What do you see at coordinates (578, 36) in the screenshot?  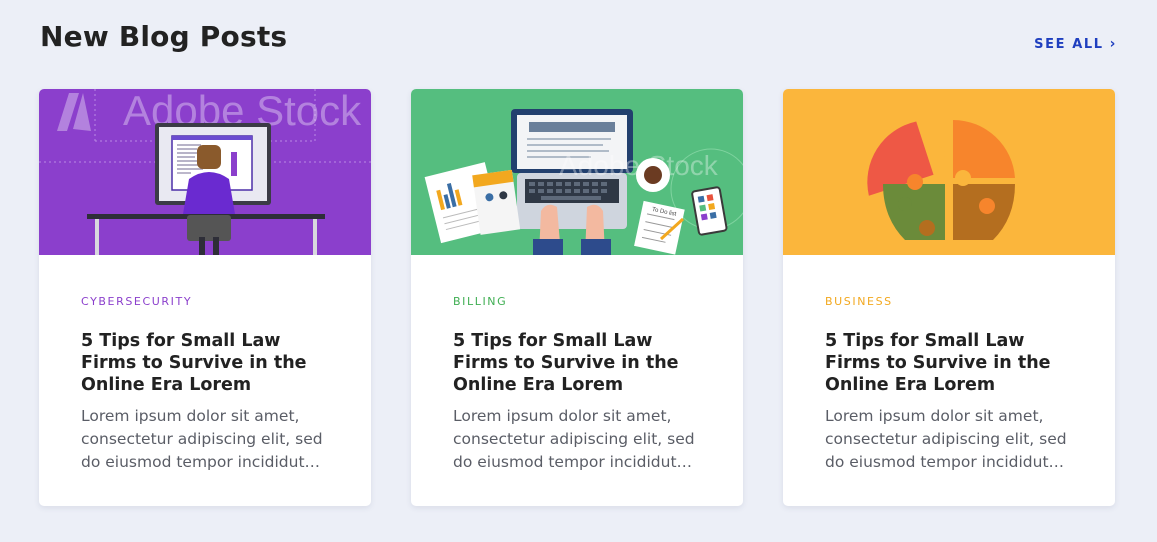 I see `section-header: New Blog Posts SEE ALL ›` at bounding box center [578, 36].